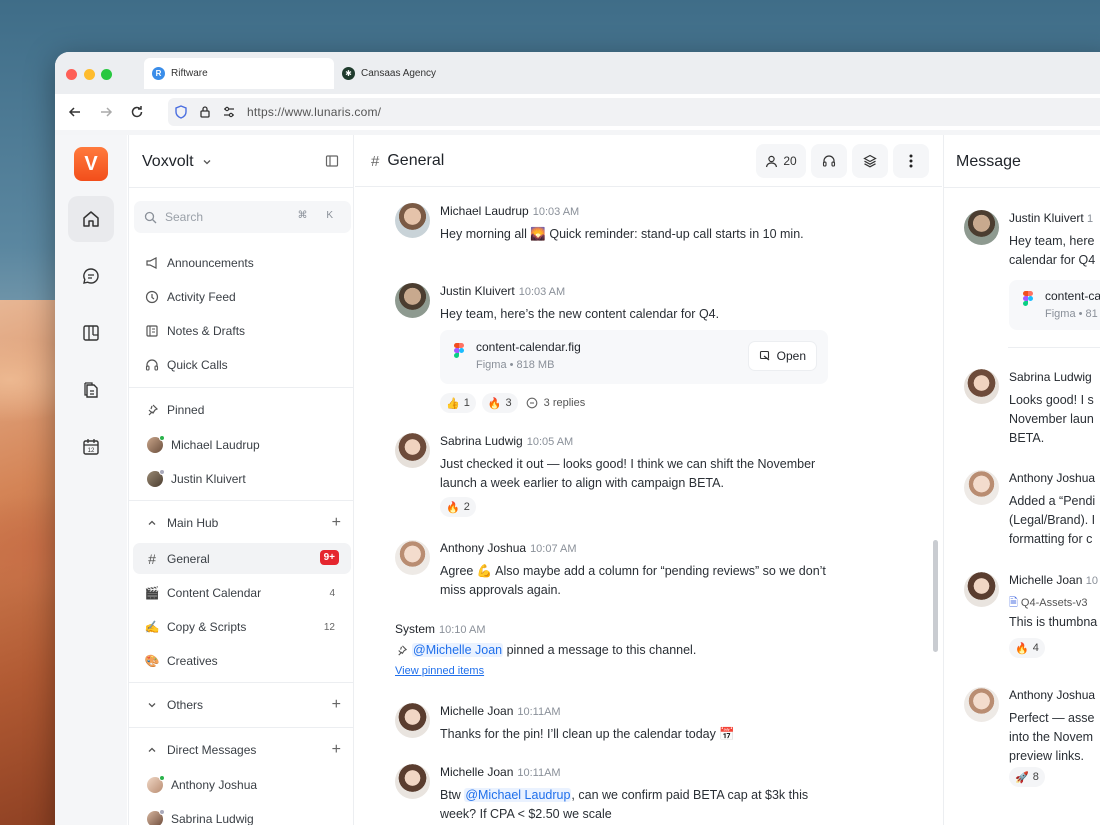 The height and width of the screenshot is (825, 1100). What do you see at coordinates (242, 558) in the screenshot?
I see `sidebar-item-general: # General 9+` at bounding box center [242, 558].